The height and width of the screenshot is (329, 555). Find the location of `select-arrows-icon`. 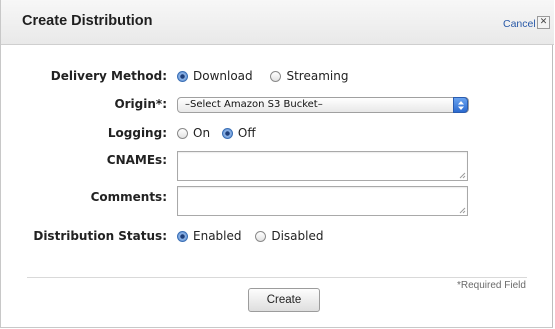

select-arrows-icon is located at coordinates (460, 105).